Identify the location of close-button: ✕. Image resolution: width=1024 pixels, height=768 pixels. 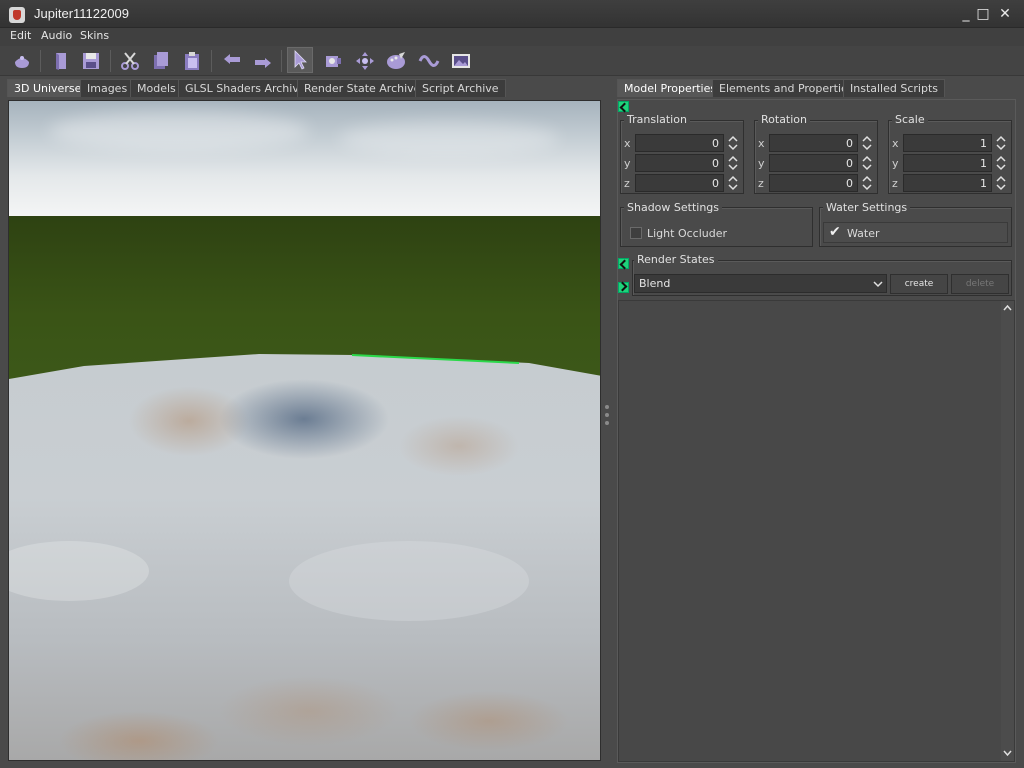
(1005, 15).